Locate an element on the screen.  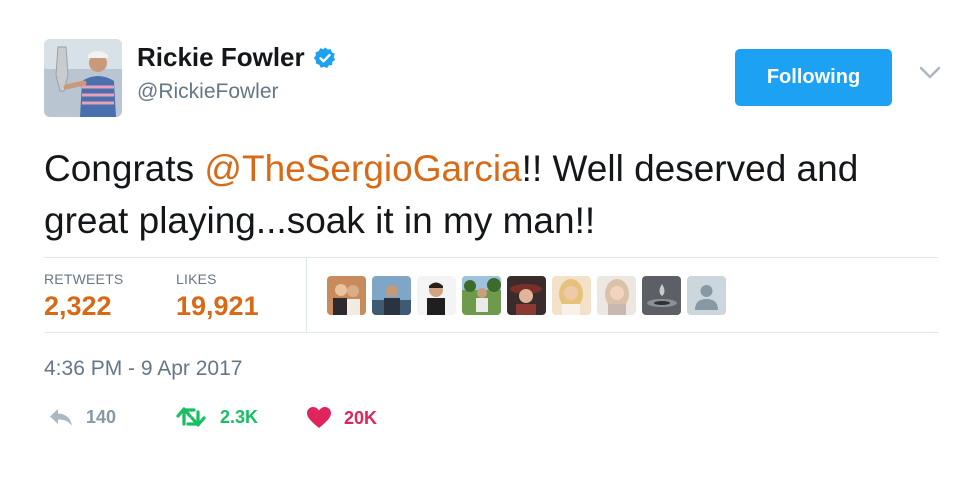
chevron-down-icon is located at coordinates (930, 73).